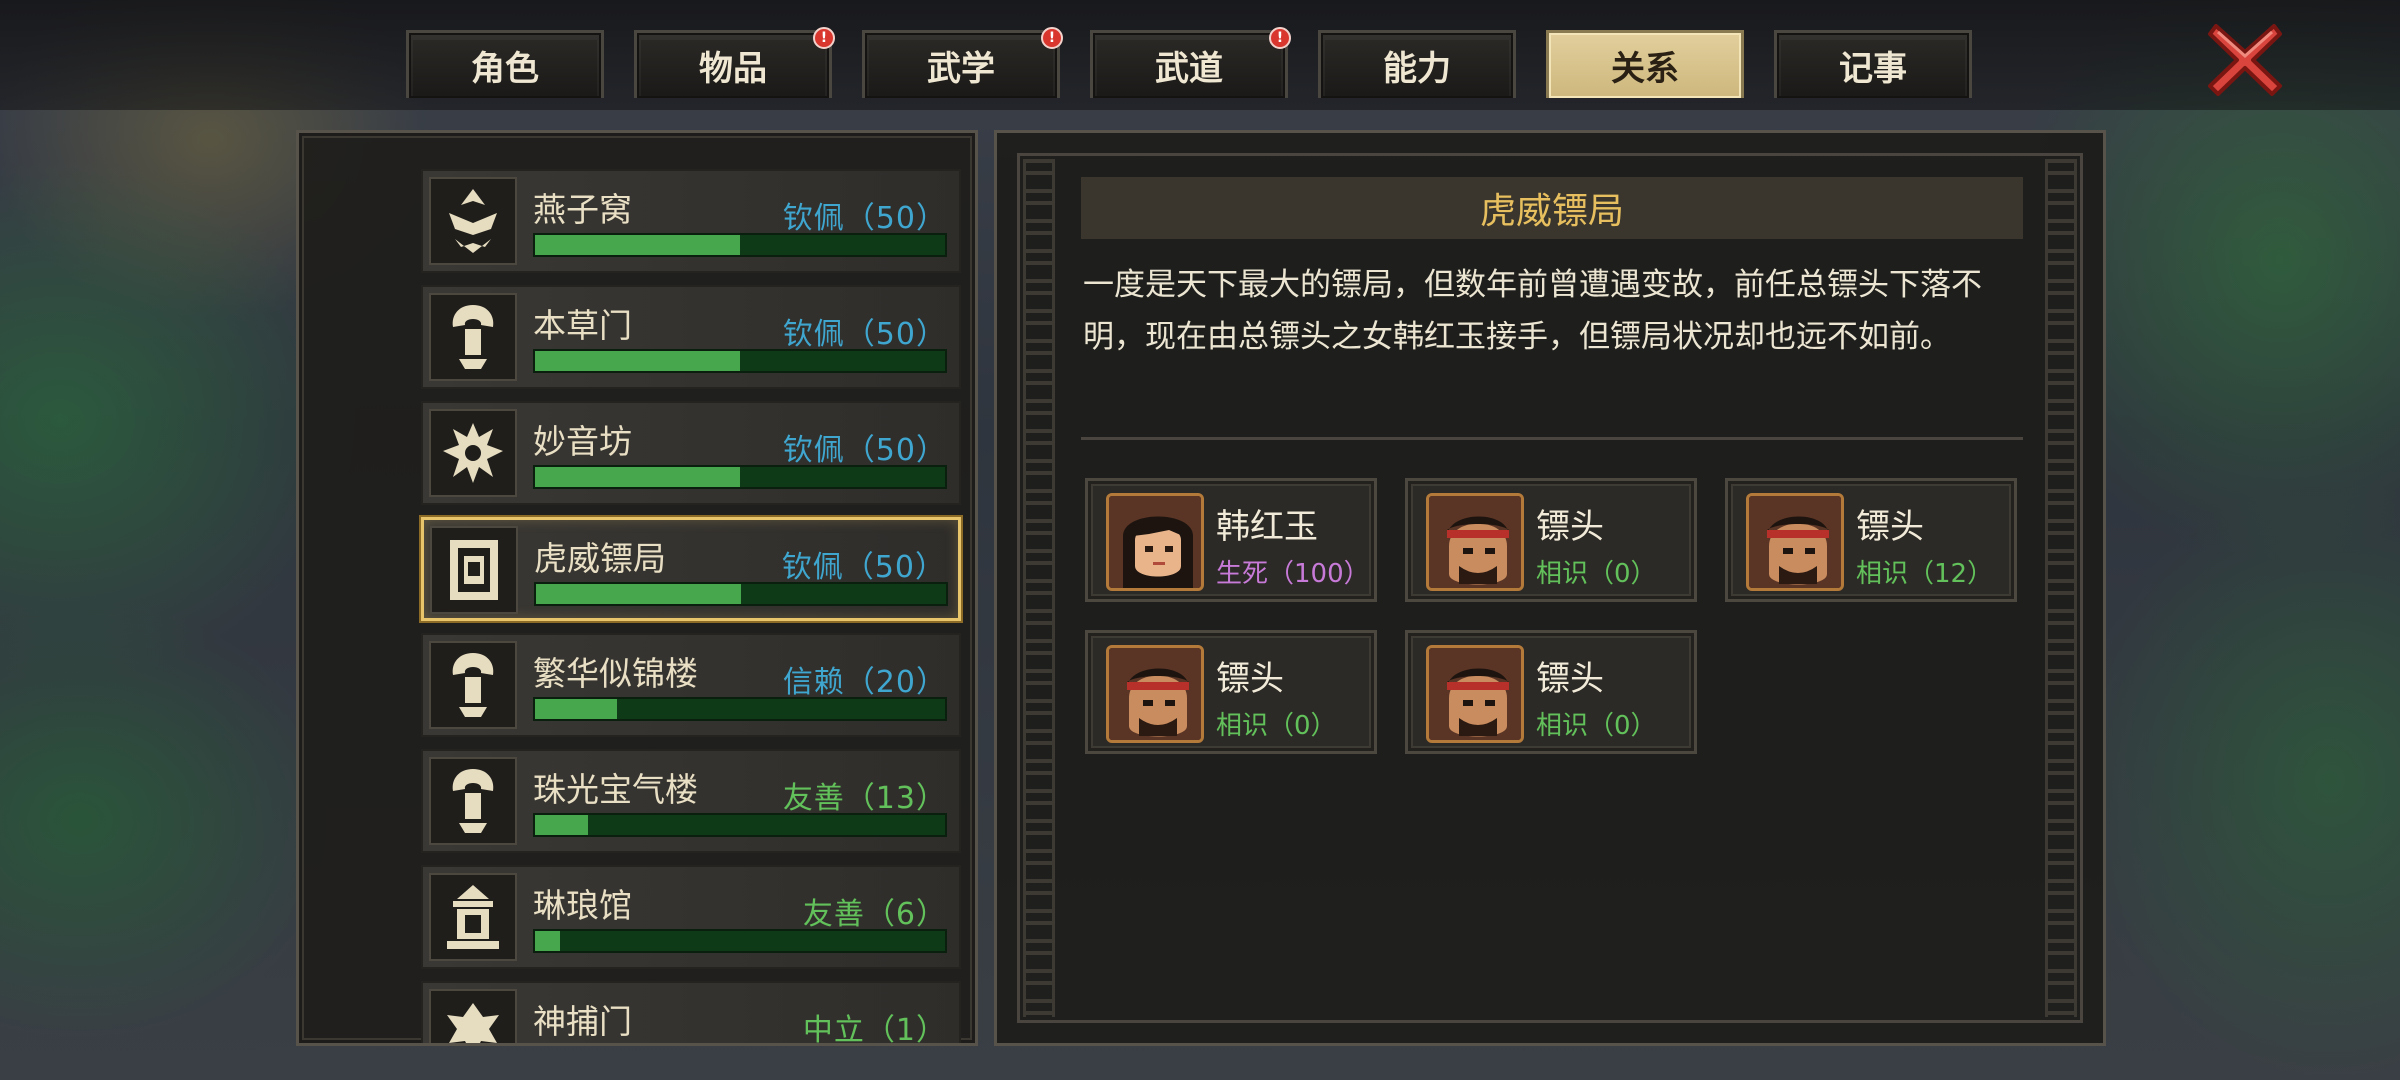  What do you see at coordinates (615, 789) in the screenshot?
I see `faction-name: 珠光宝气楼` at bounding box center [615, 789].